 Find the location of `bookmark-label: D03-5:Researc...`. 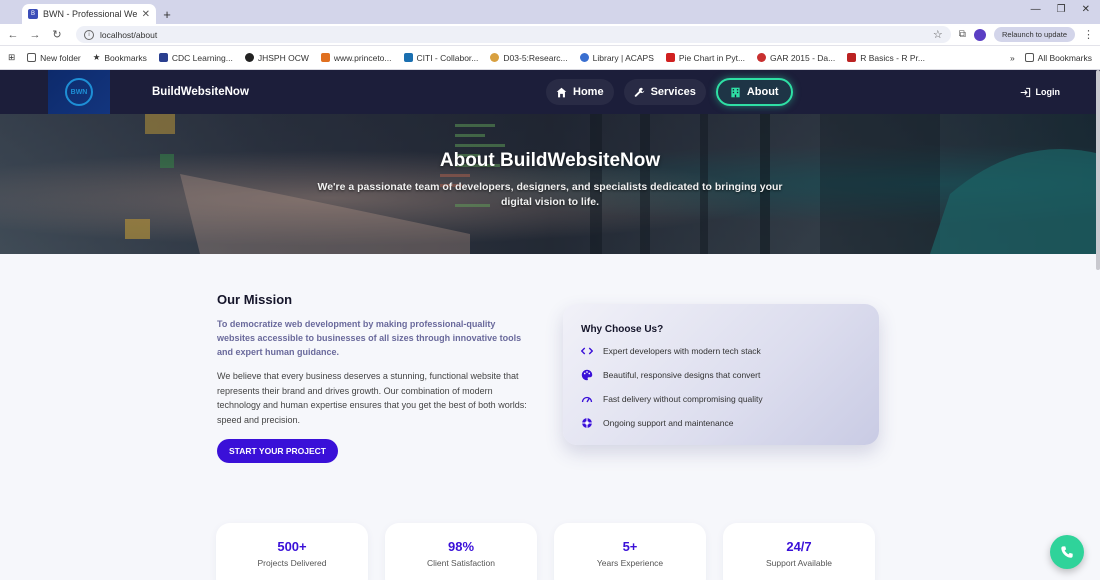

bookmark-label: D03-5:Researc... is located at coordinates (535, 57).